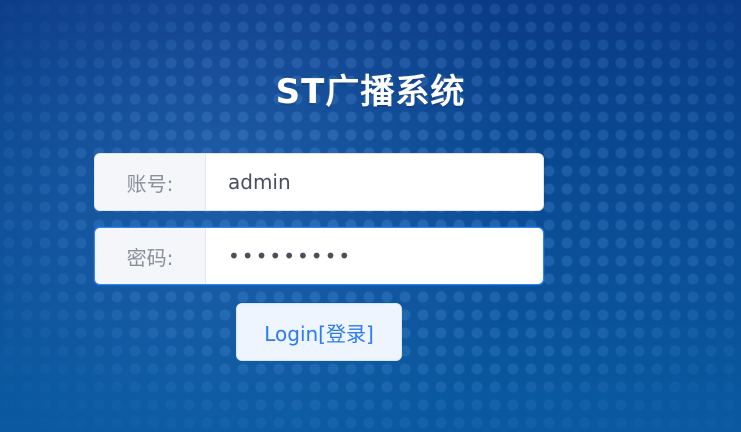  Describe the element at coordinates (319, 332) in the screenshot. I see `login-button: Login[登录]` at that location.